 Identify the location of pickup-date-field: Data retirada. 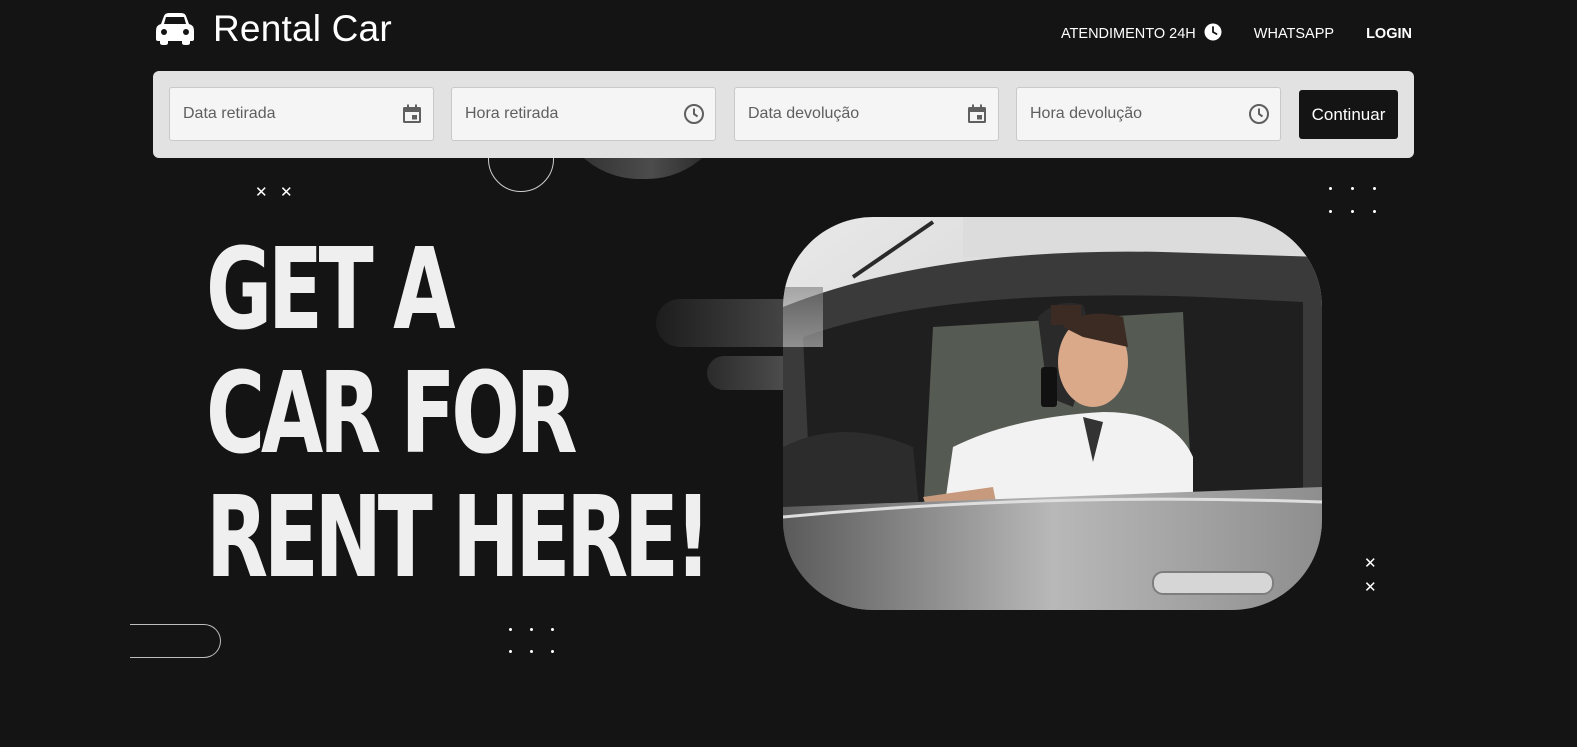
(301, 114).